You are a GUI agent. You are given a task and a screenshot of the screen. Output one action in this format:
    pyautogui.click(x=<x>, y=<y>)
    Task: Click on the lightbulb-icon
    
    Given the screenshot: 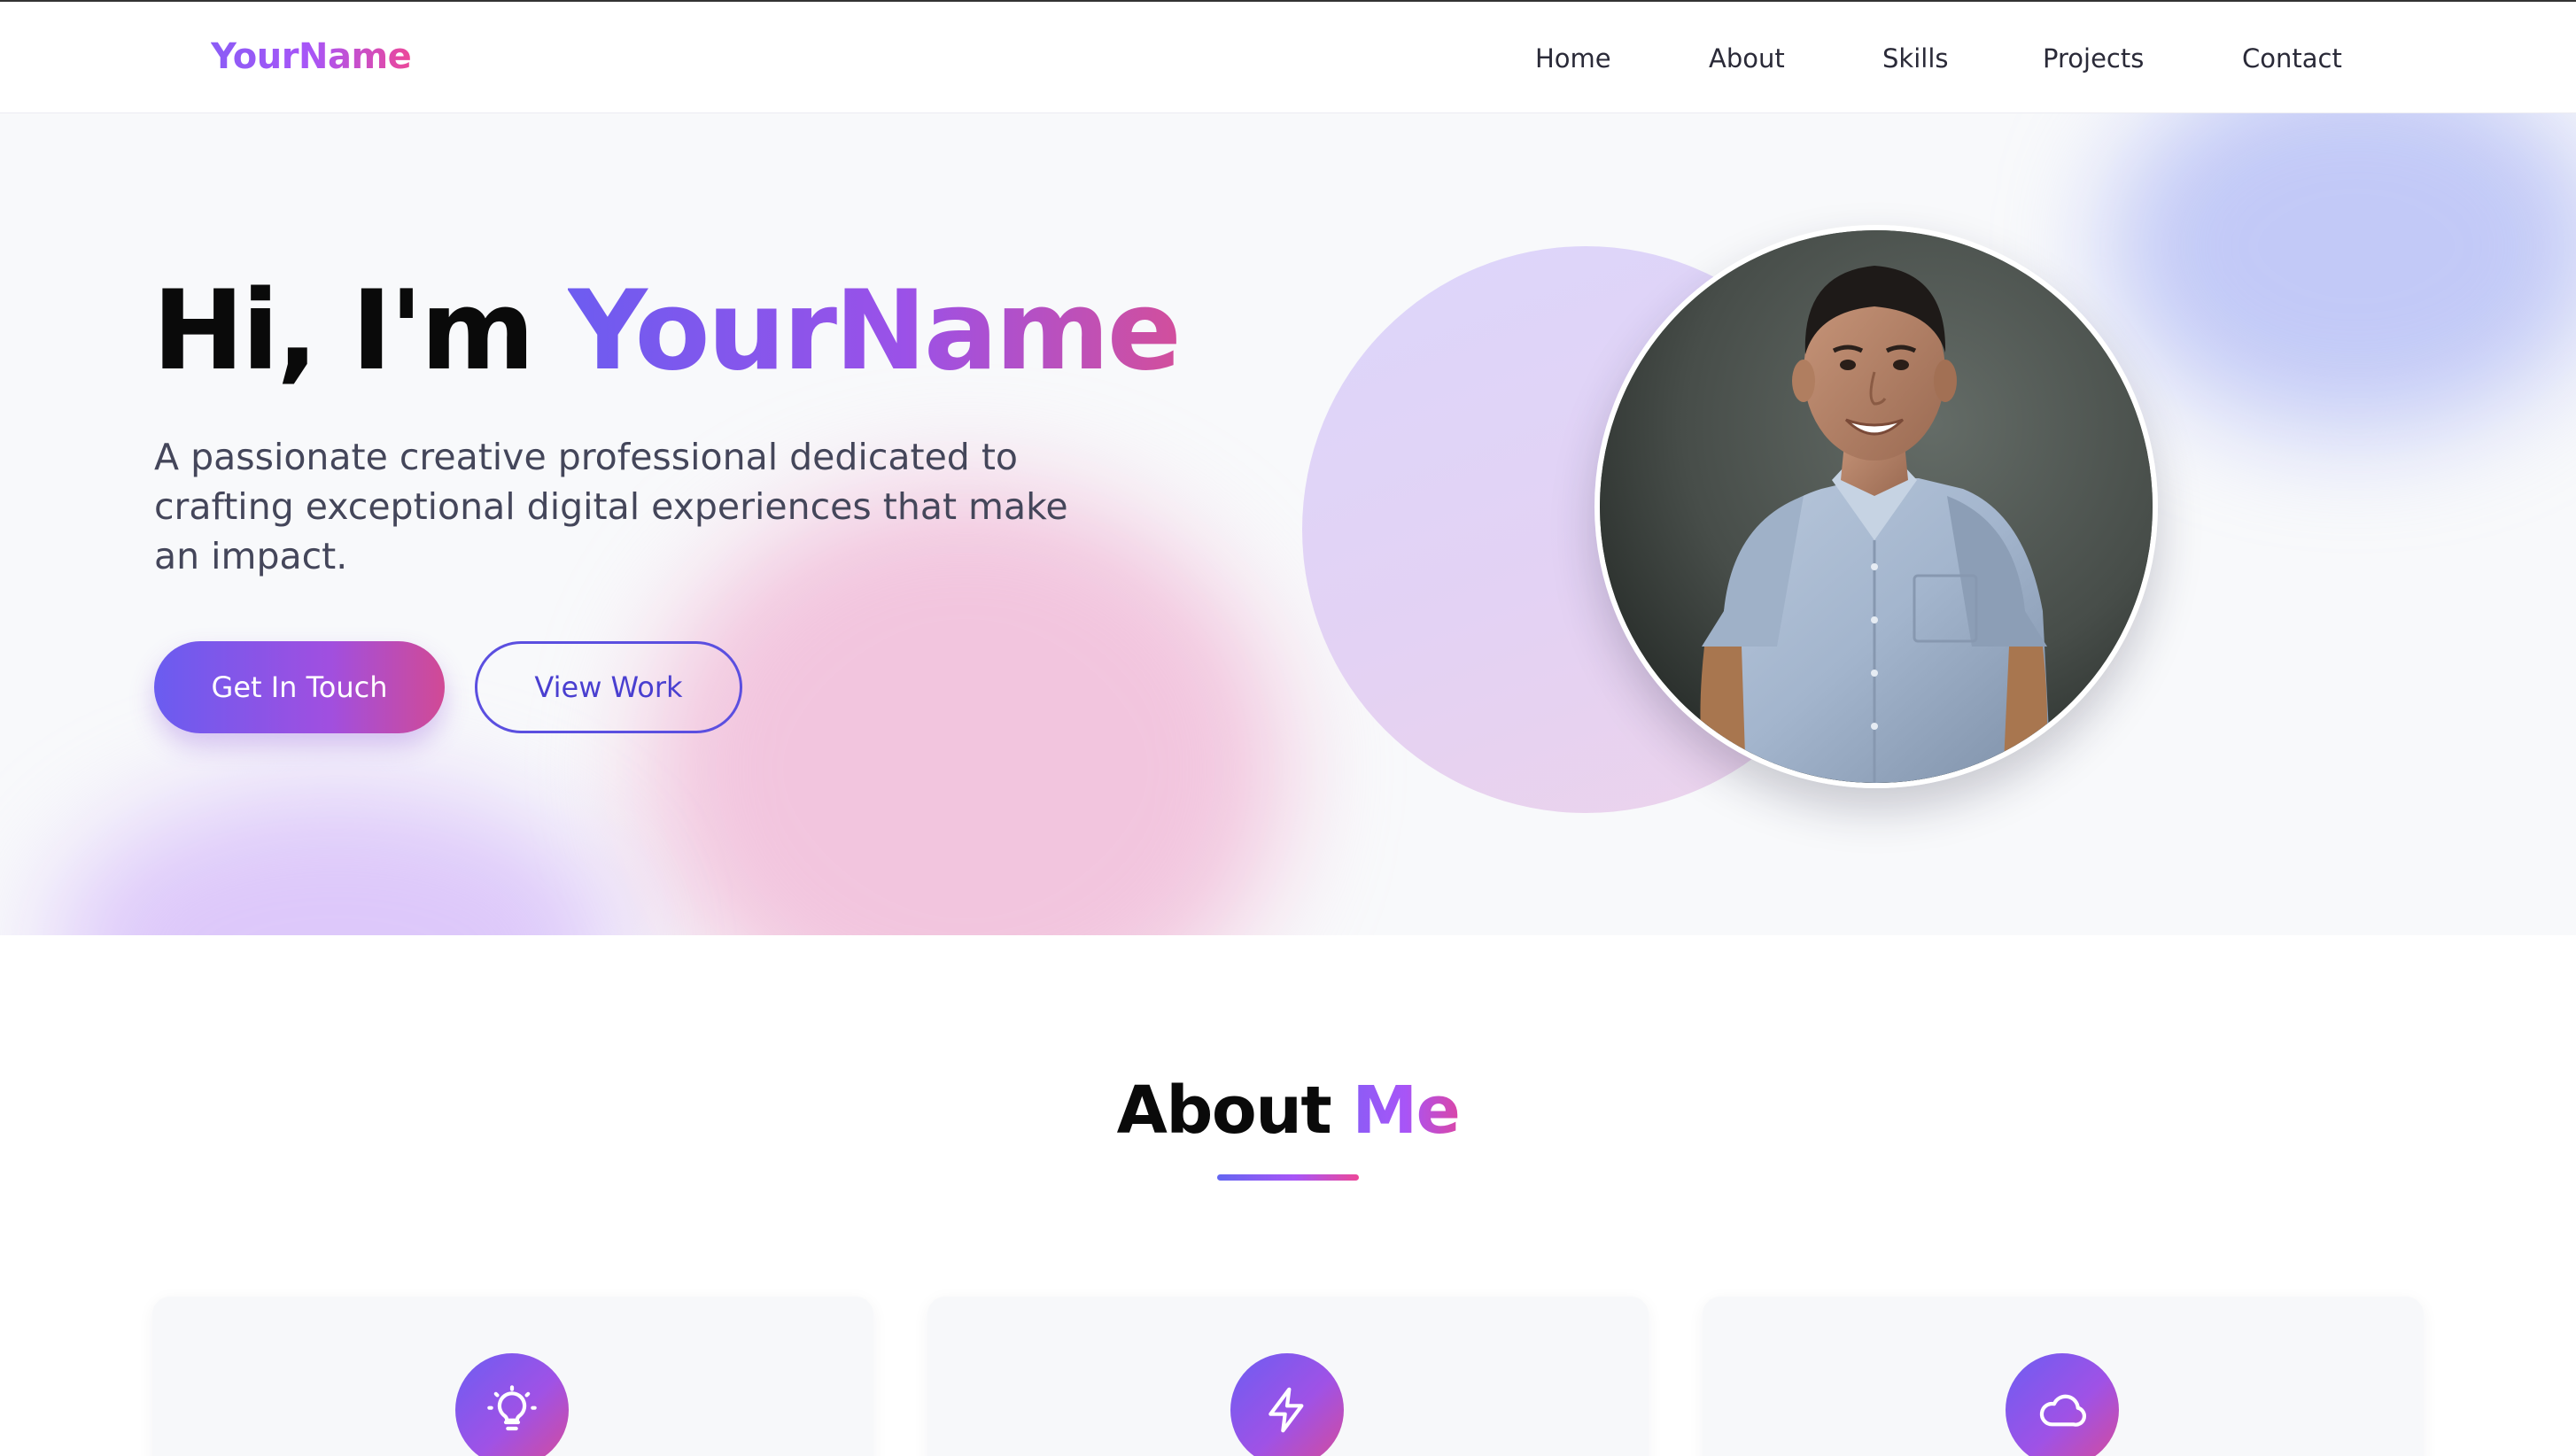 What is the action you would take?
    pyautogui.click(x=512, y=1404)
    